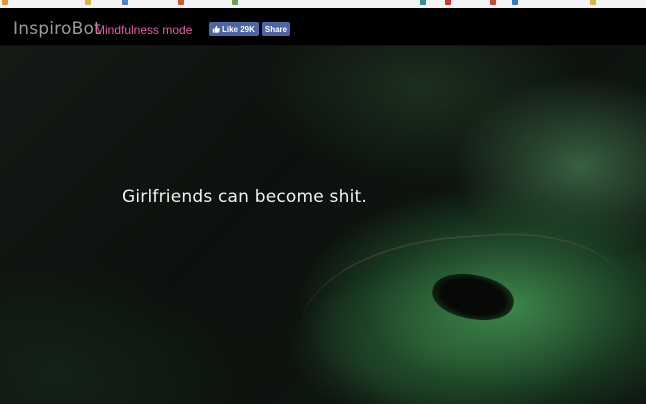  I want to click on site-logo: InspiroBot, so click(57, 29).